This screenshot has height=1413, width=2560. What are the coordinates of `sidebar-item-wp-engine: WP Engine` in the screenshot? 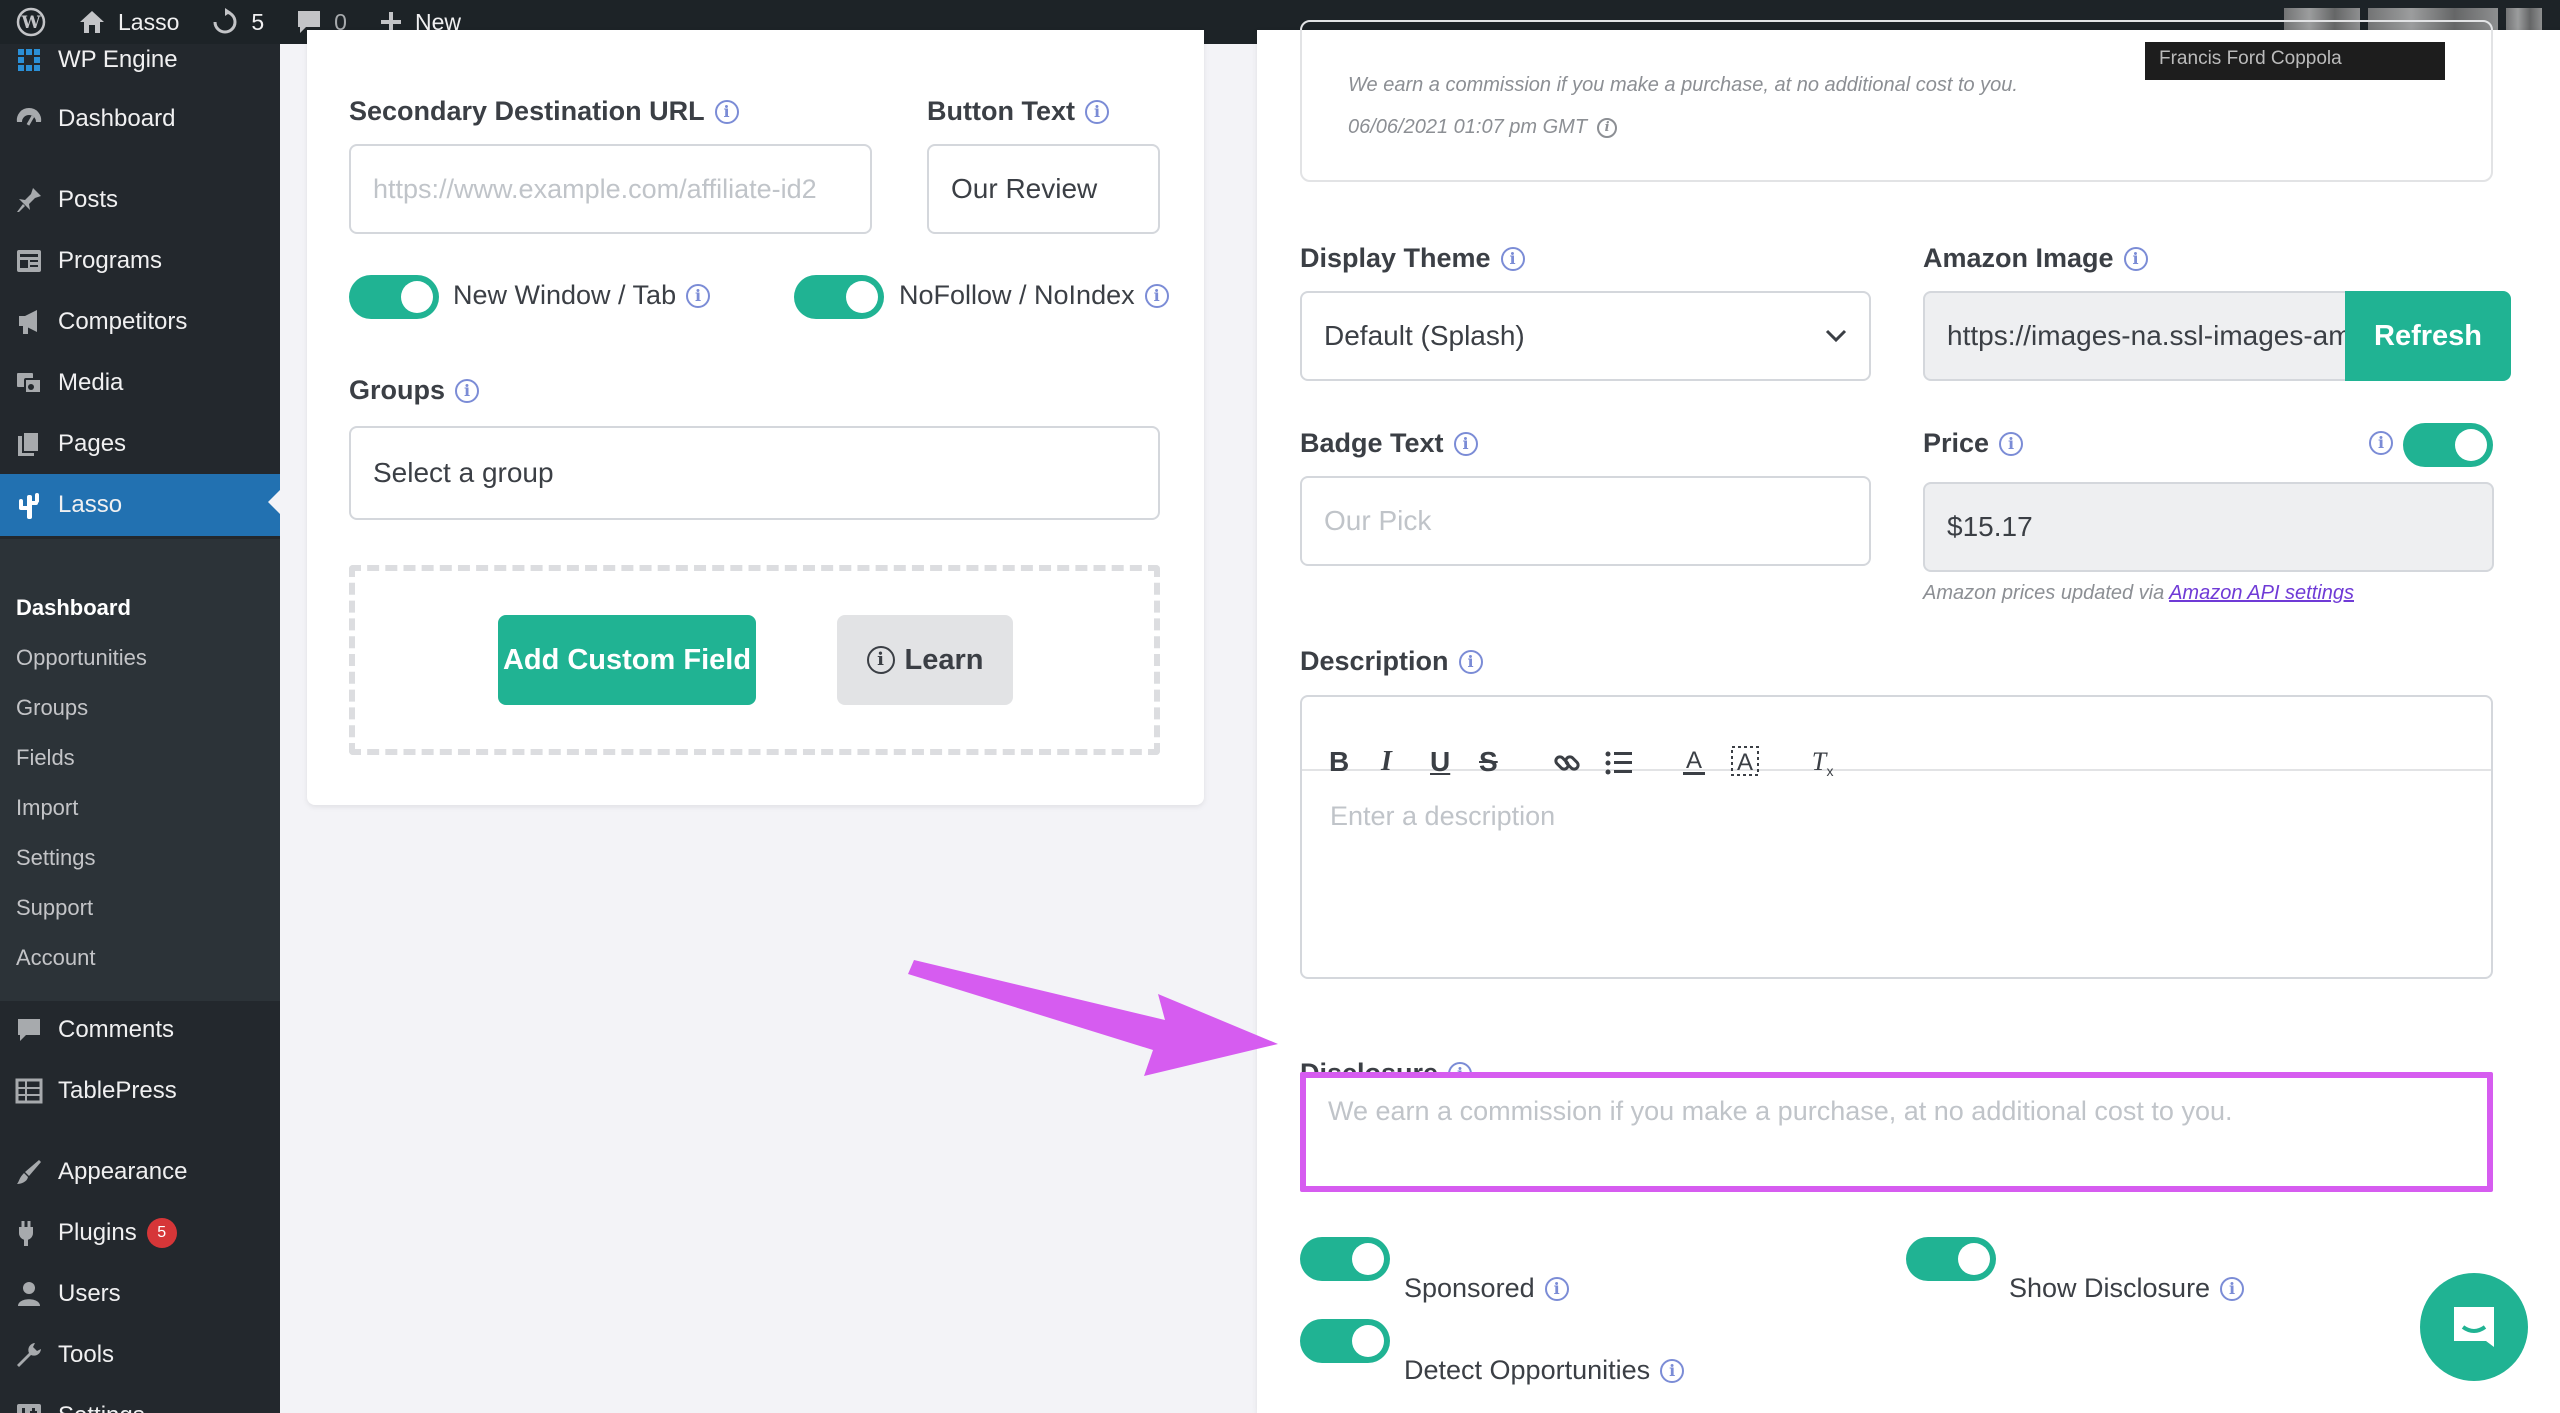 It's located at (140, 60).